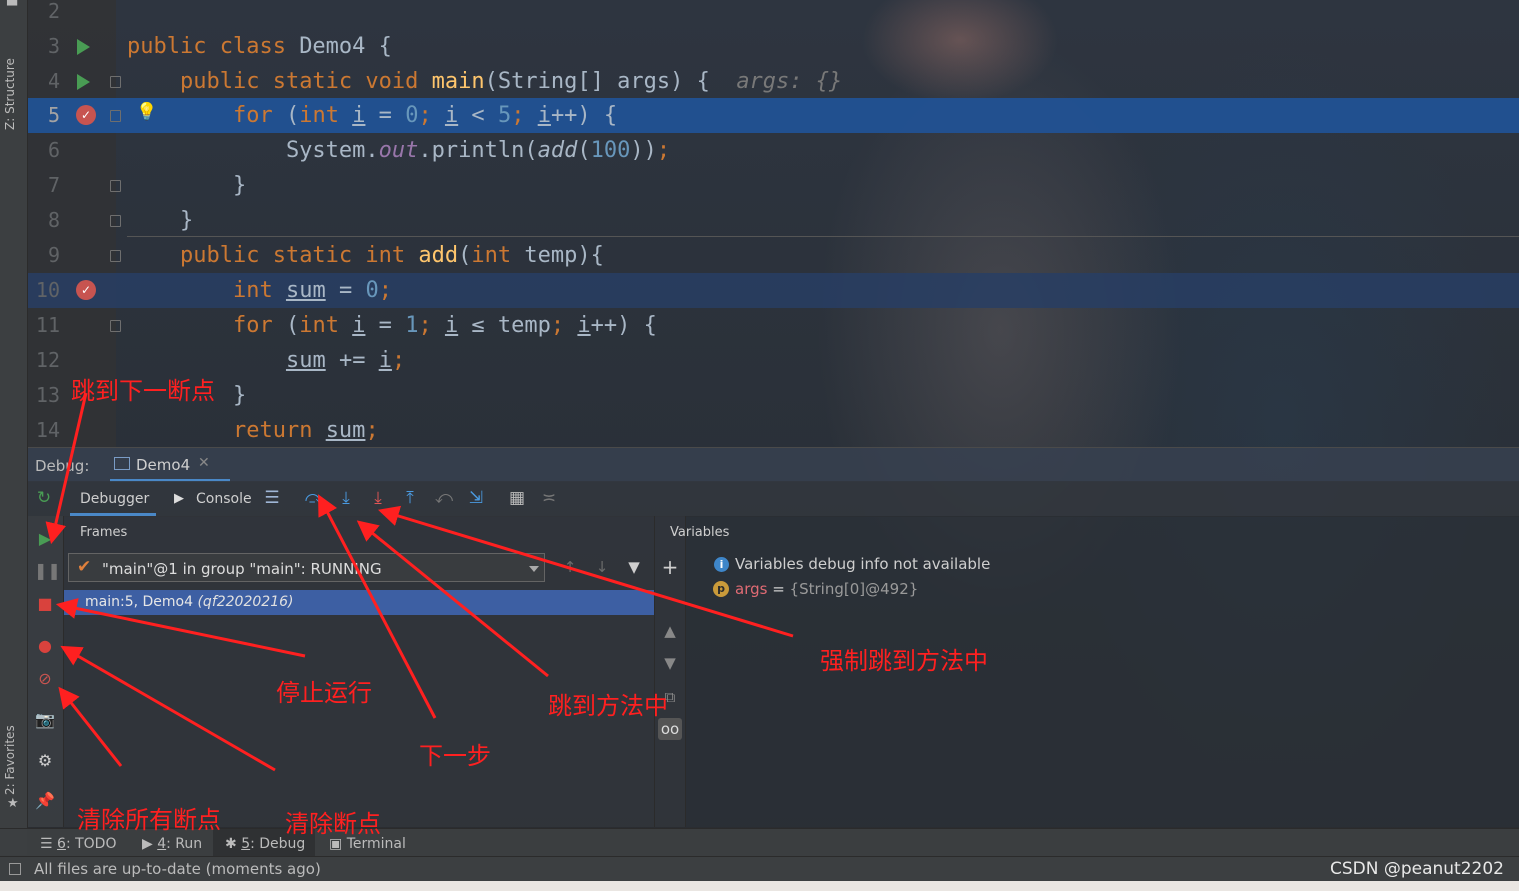 The image size is (1519, 891). Describe the element at coordinates (204, 463) in the screenshot. I see `close-tab-icon: ✕` at that location.